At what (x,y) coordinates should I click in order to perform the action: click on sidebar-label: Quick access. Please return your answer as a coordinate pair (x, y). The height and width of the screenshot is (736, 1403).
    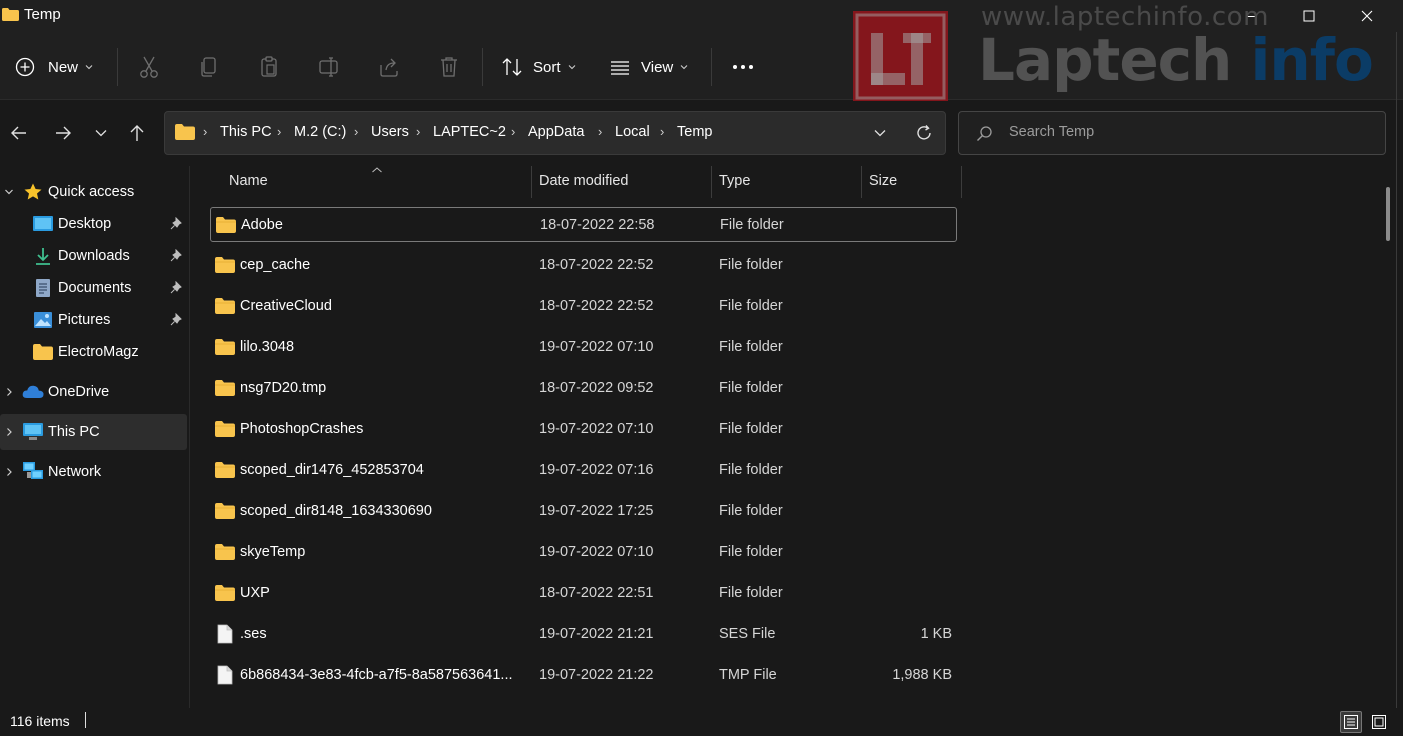
    Looking at the image, I should click on (91, 192).